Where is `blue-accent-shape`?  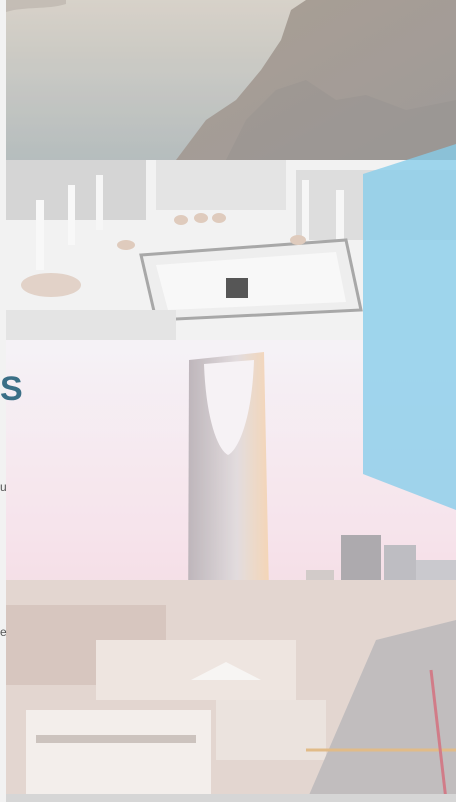 blue-accent-shape is located at coordinates (409, 327).